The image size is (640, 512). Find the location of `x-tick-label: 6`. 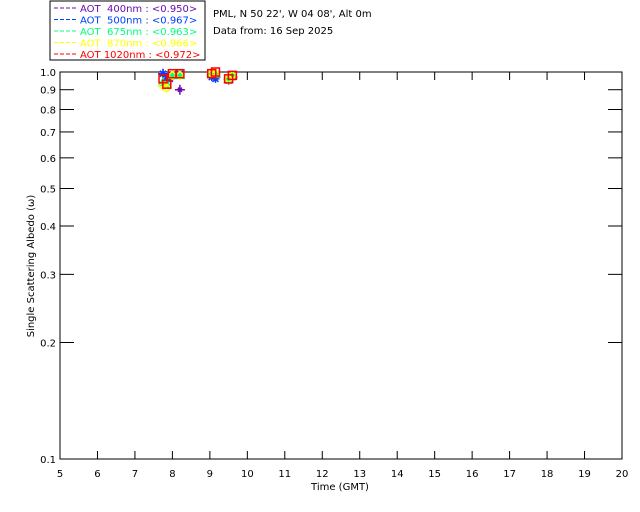

x-tick-label: 6 is located at coordinates (97, 474).